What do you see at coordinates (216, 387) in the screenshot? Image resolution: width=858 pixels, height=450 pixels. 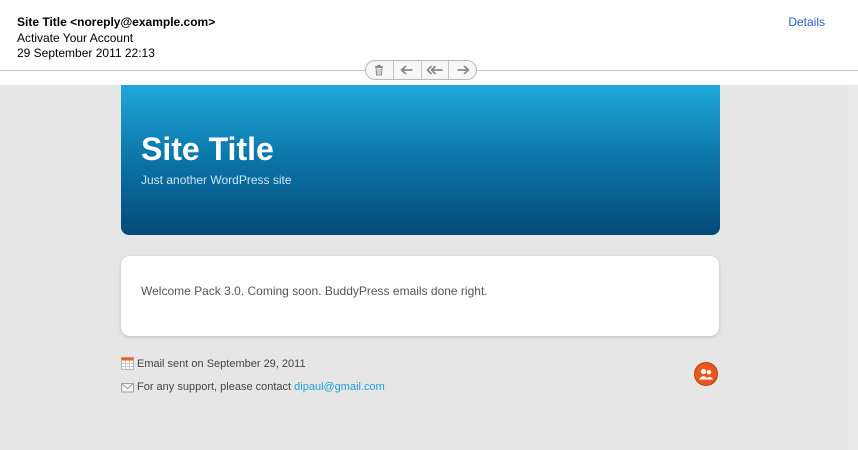 I see `support-text: For any support, please contact` at bounding box center [216, 387].